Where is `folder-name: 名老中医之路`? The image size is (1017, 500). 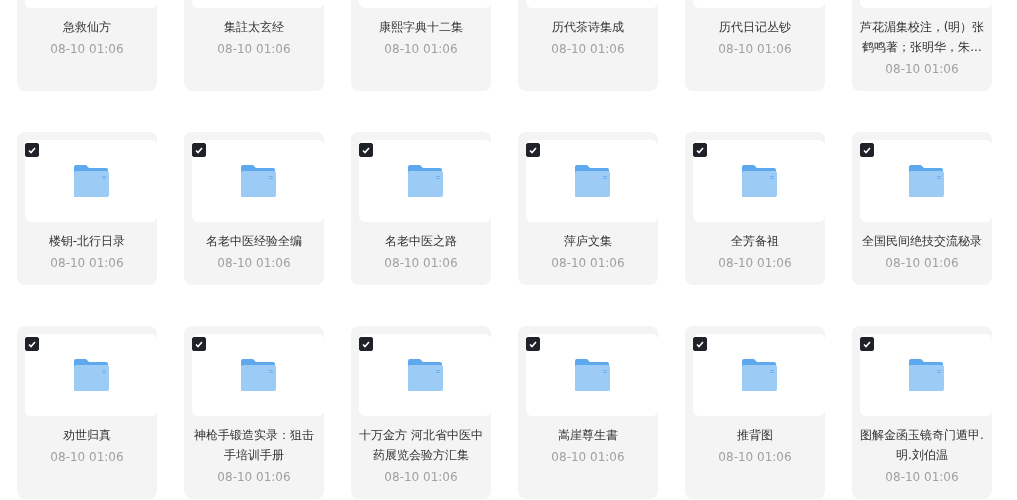
folder-name: 名老中医之路 is located at coordinates (421, 241).